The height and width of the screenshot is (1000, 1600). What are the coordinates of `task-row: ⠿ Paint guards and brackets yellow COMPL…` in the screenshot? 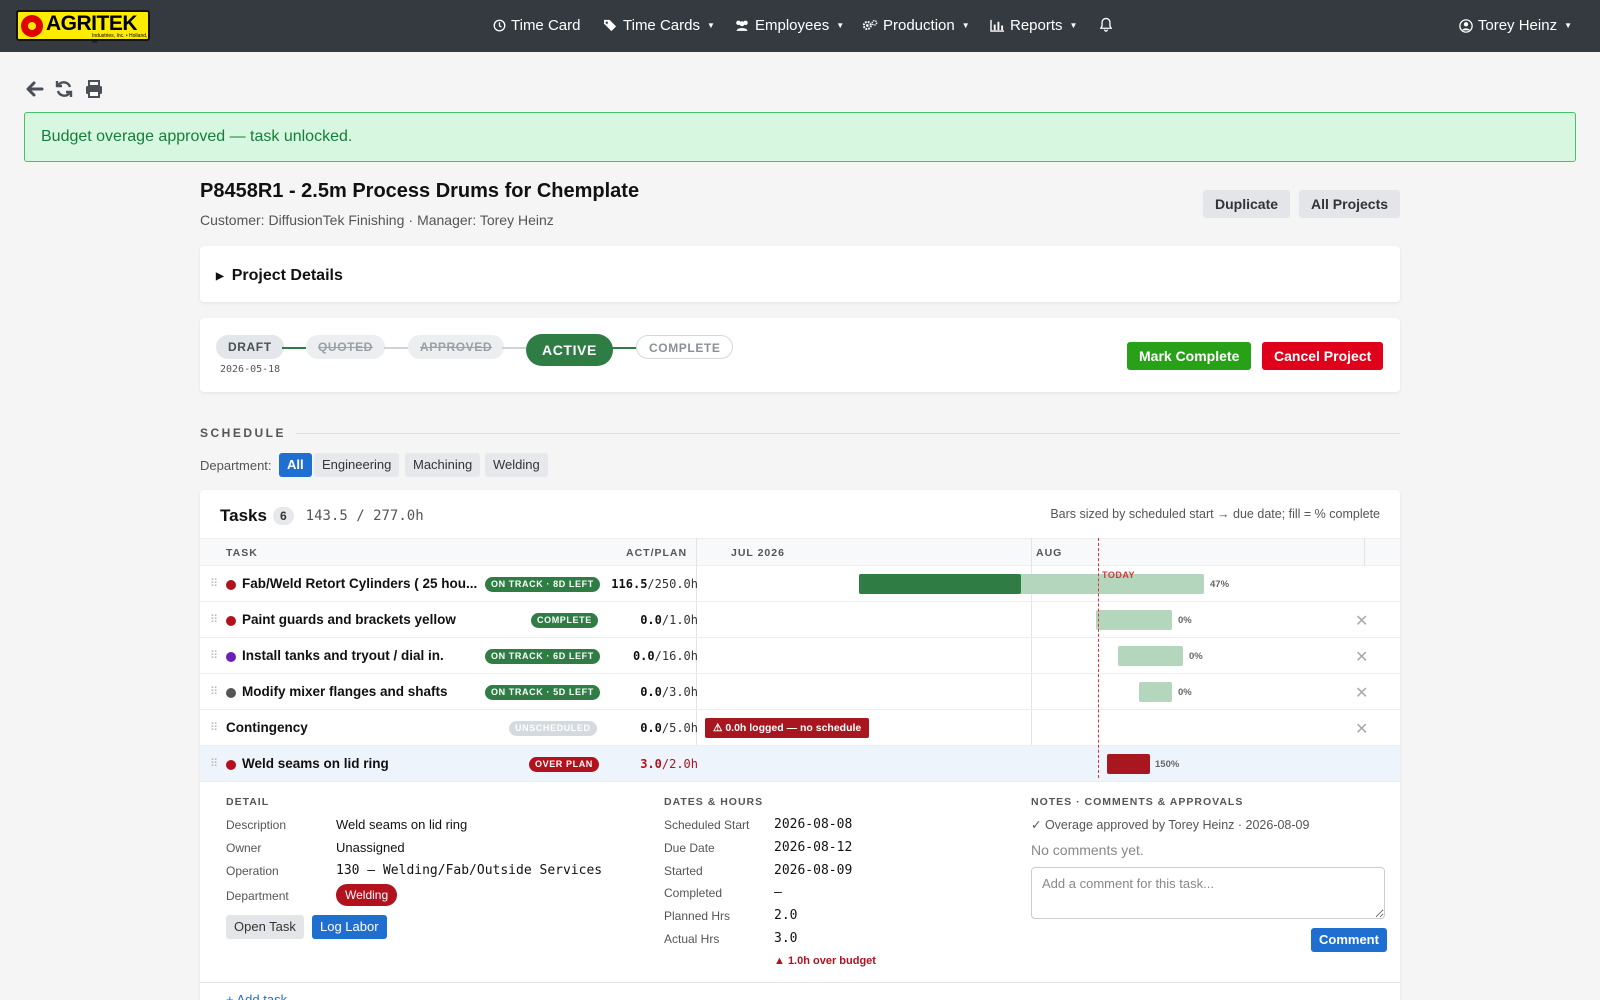 It's located at (800, 620).